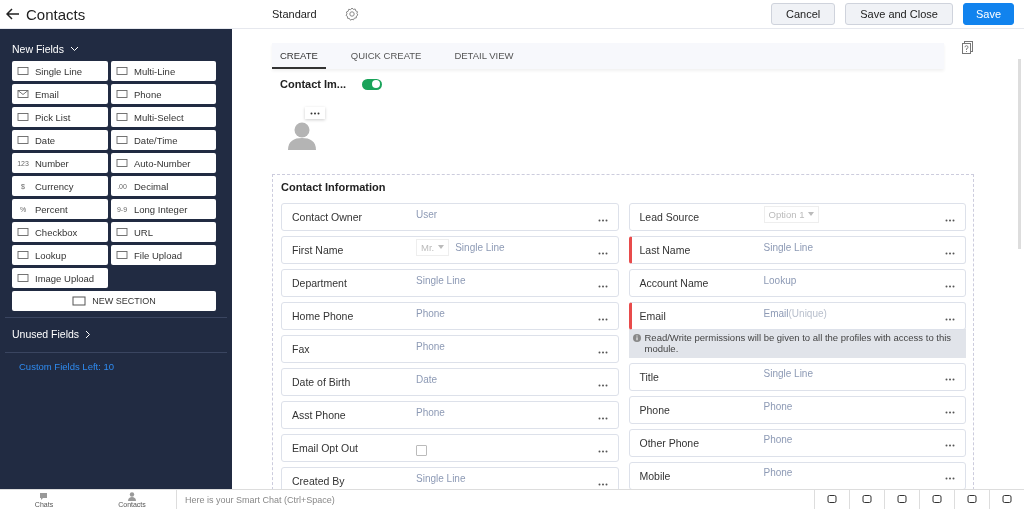  What do you see at coordinates (450, 349) in the screenshot?
I see `form-field-row: Fax Phone` at bounding box center [450, 349].